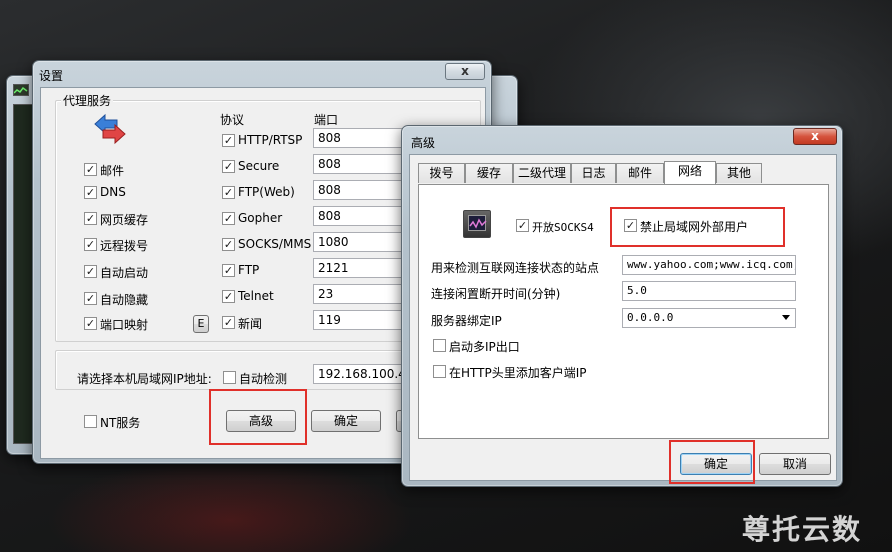 The height and width of the screenshot is (552, 892). I want to click on advanced-tab-strip: 拨号 缓存 二级代理 日志 邮件 网络 其他, so click(623, 173).